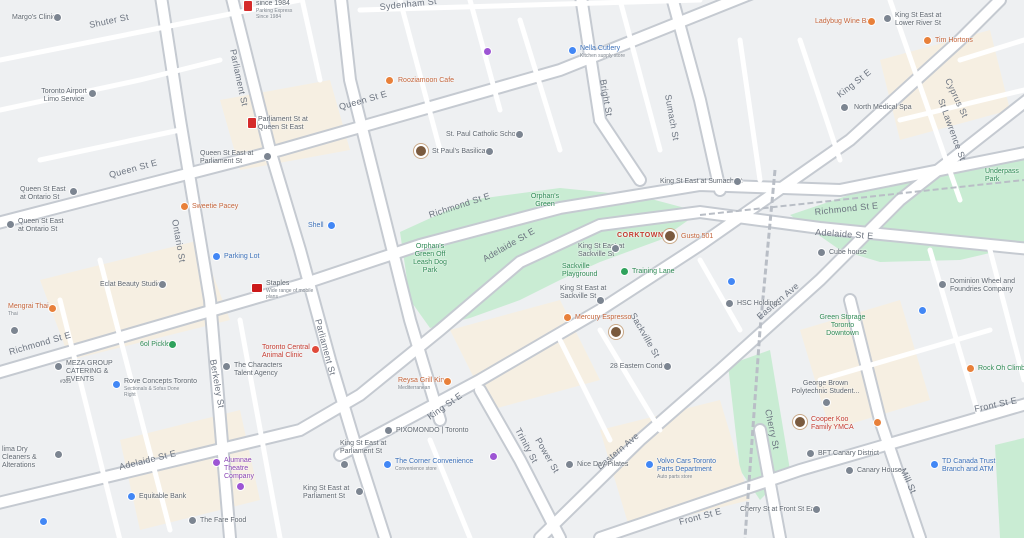 Image resolution: width=1024 pixels, height=538 pixels. I want to click on transit-stop-far-west, so click(14, 330).